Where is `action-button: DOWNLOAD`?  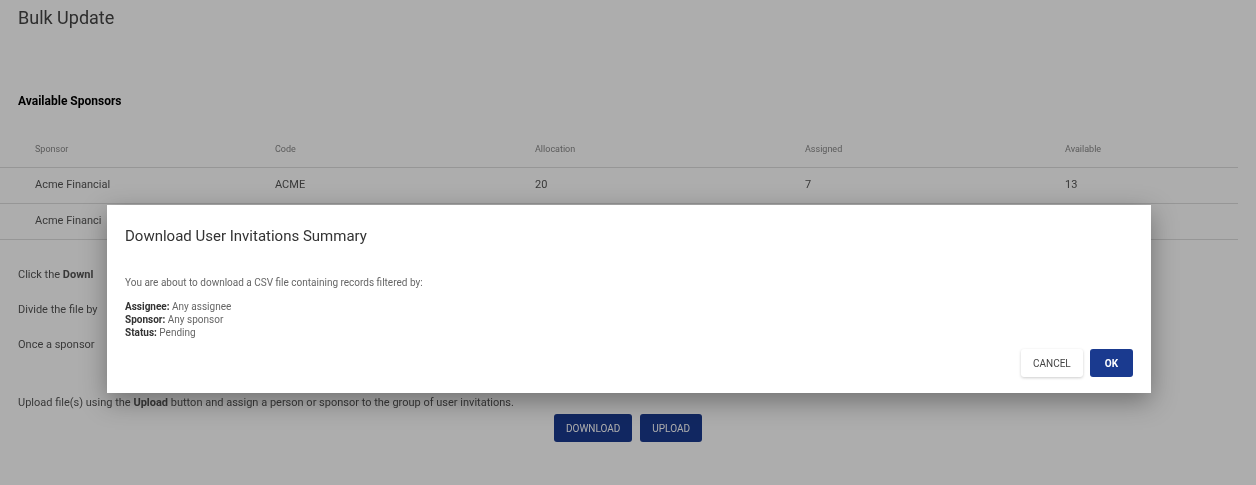 action-button: DOWNLOAD is located at coordinates (593, 428).